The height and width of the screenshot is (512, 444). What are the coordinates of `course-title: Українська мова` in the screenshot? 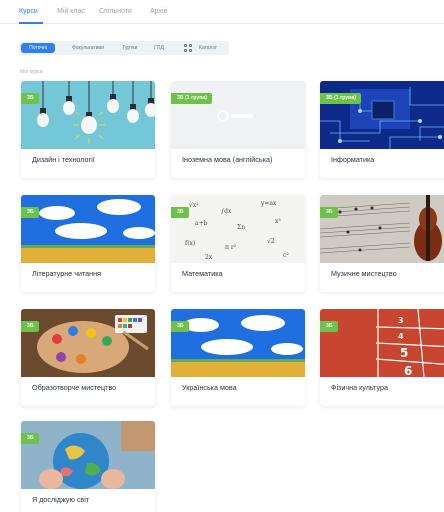 It's located at (209, 387).